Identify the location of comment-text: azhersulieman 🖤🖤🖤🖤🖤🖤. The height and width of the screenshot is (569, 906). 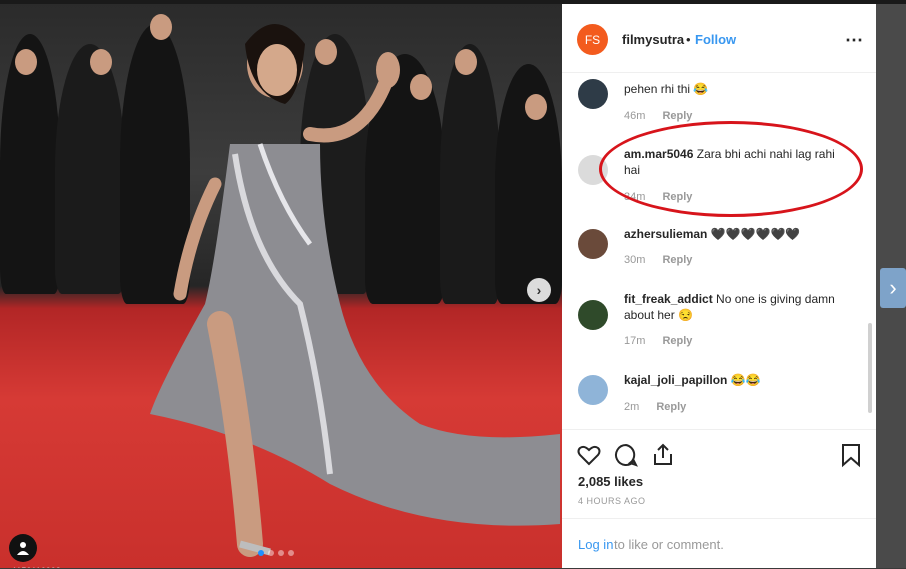
(739, 234).